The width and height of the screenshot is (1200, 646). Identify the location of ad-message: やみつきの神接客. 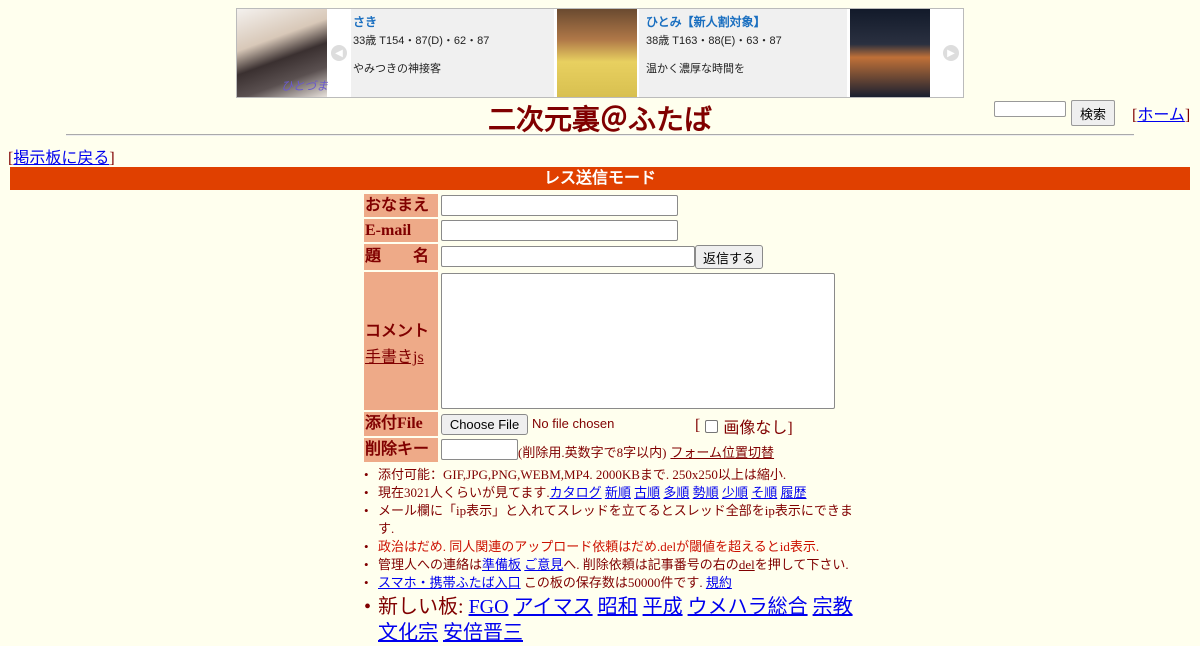
(397, 69).